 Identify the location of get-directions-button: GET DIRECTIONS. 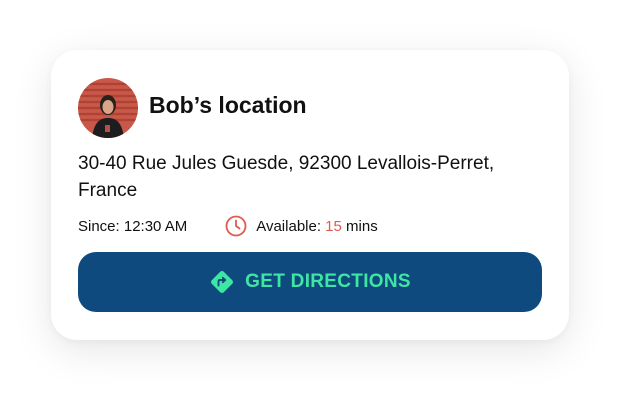
(310, 282).